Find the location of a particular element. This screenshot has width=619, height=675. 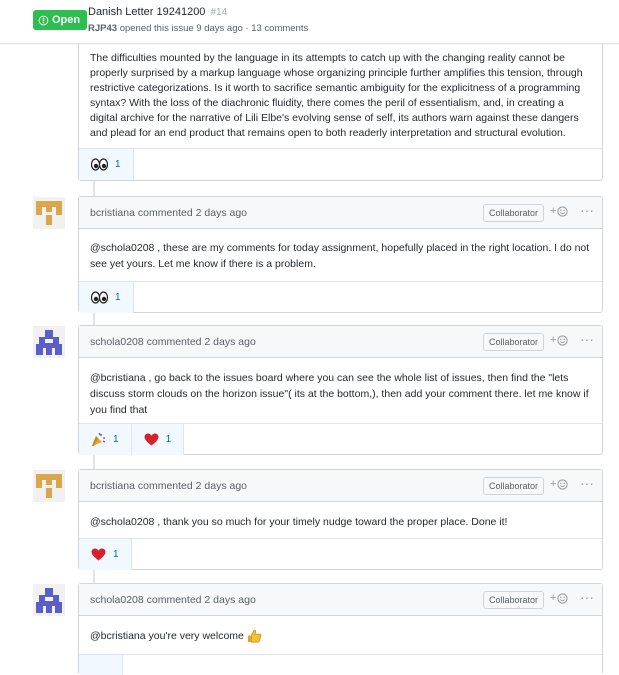

issue-state-label: Open is located at coordinates (66, 20).